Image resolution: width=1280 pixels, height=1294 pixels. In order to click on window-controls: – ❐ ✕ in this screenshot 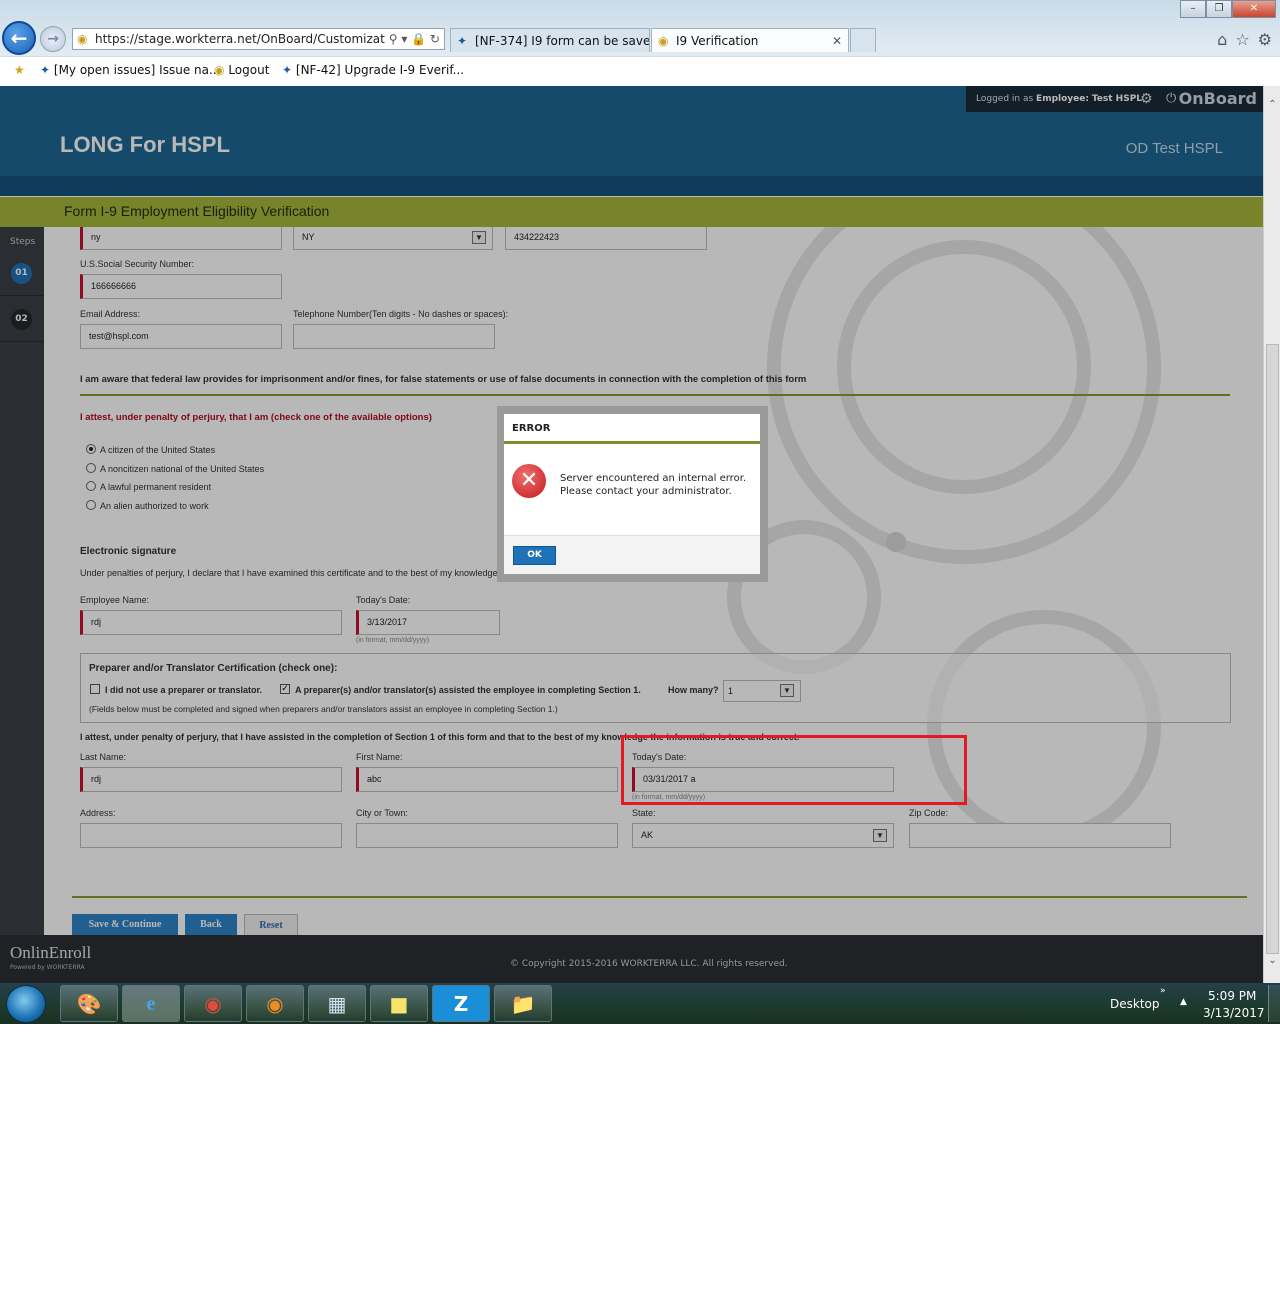, I will do `click(1228, 9)`.